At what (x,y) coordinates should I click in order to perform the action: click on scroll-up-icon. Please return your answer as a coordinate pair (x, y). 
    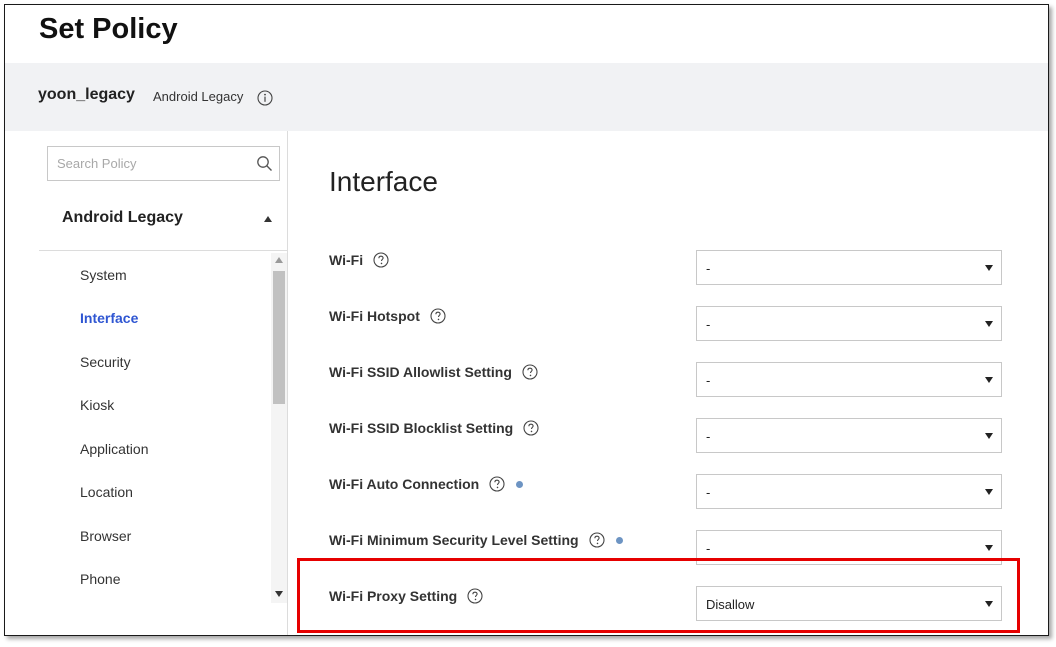
    Looking at the image, I should click on (279, 260).